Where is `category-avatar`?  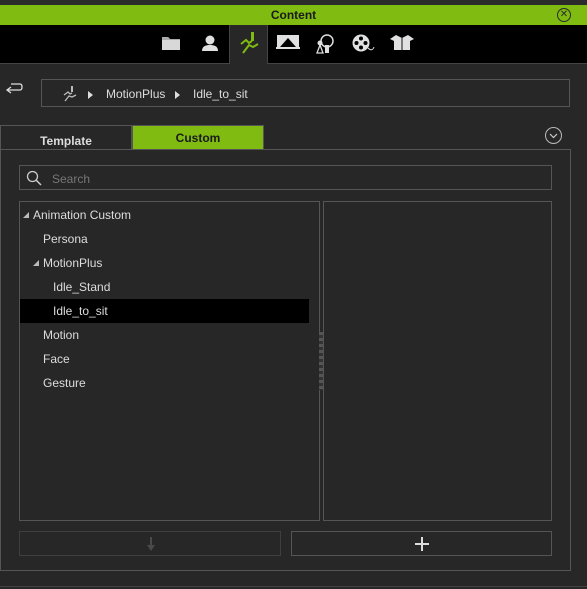
category-avatar is located at coordinates (210, 44).